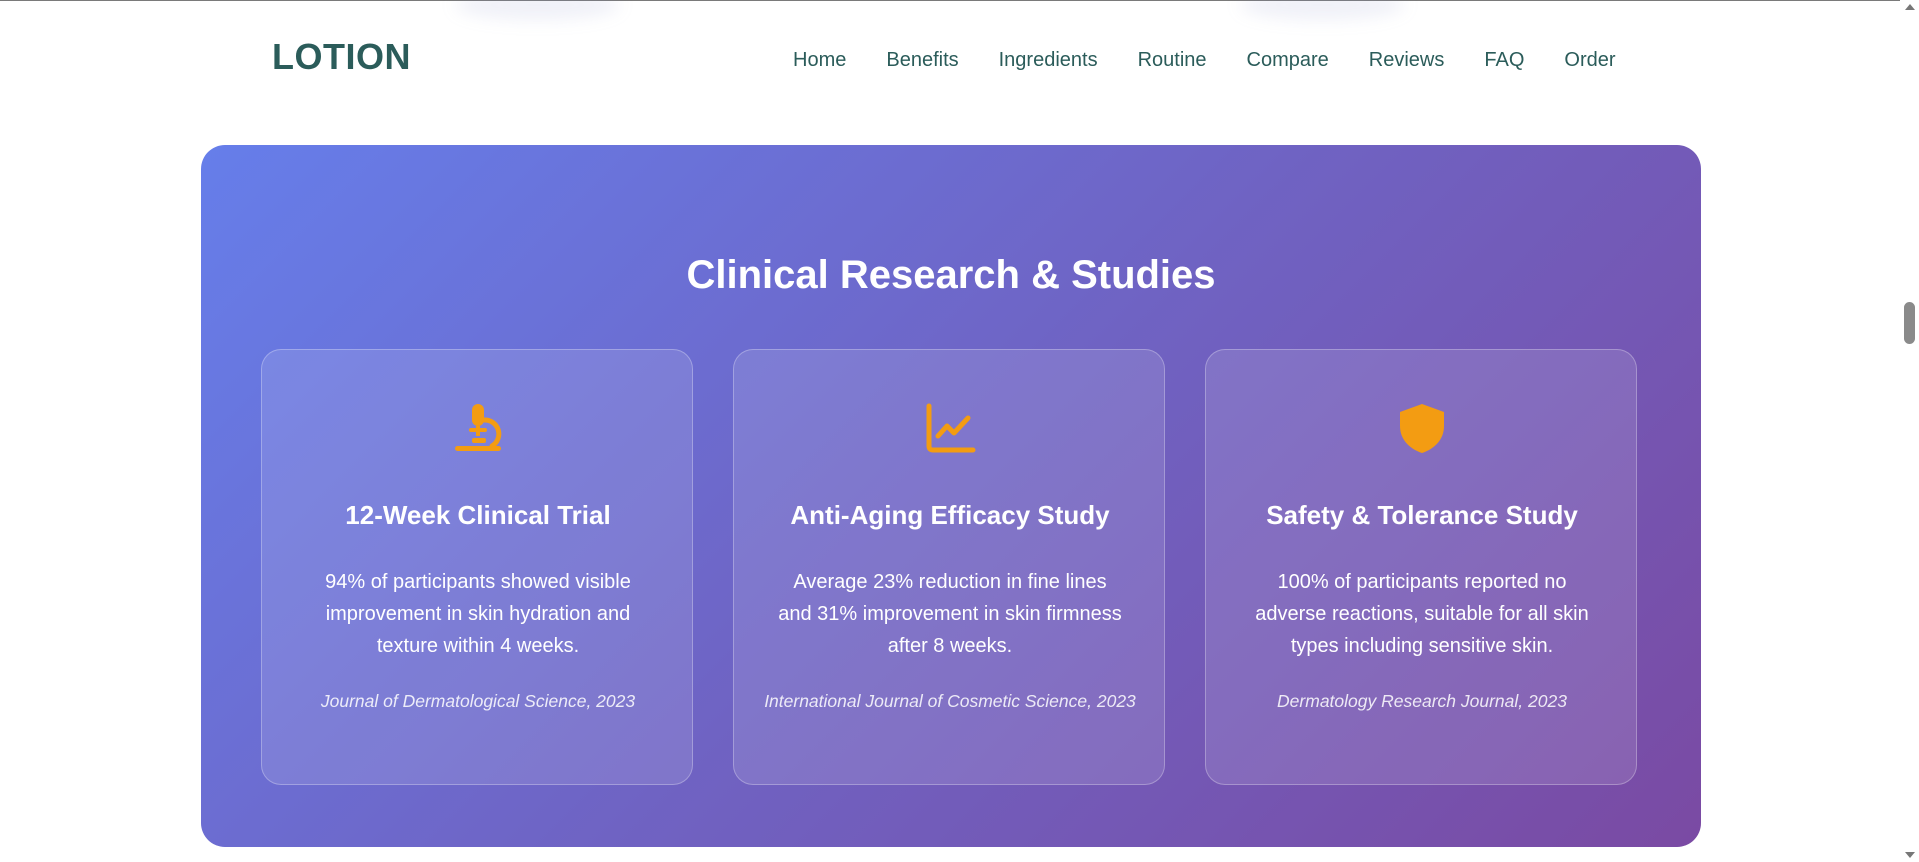 This screenshot has height=862, width=1919. I want to click on microscope-icon, so click(478, 428).